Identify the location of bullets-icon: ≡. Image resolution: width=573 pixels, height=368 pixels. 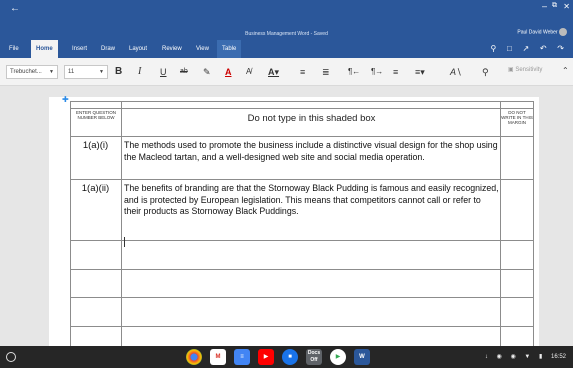
(302, 72).